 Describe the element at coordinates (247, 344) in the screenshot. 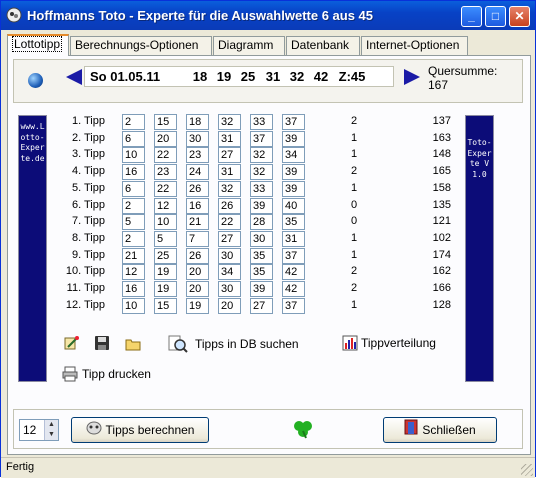

I see `search-db-button: Tipps in DB suchen` at that location.